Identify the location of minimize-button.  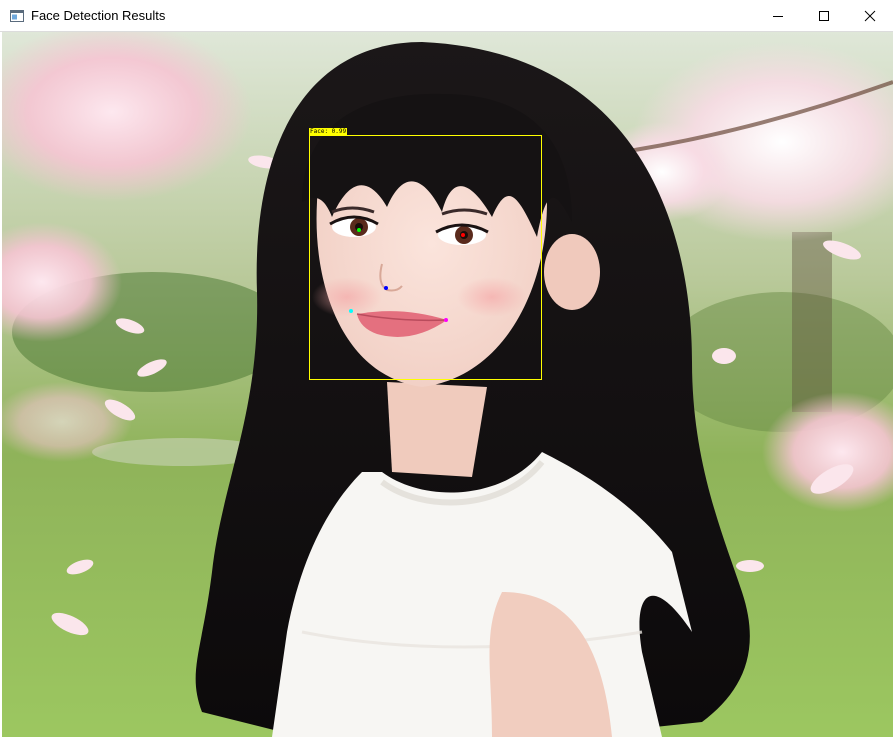
(778, 16).